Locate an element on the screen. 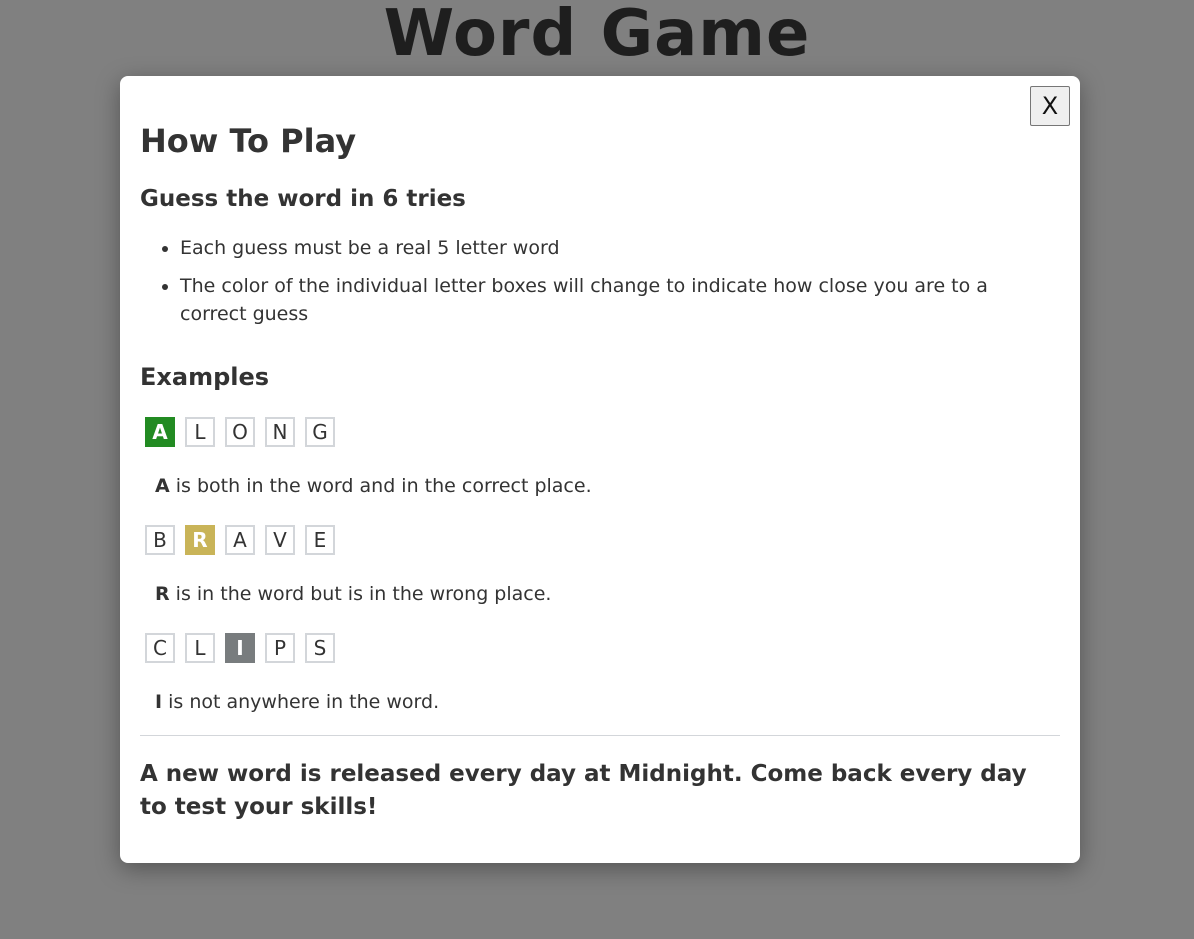  letter-tile: R is located at coordinates (200, 540).